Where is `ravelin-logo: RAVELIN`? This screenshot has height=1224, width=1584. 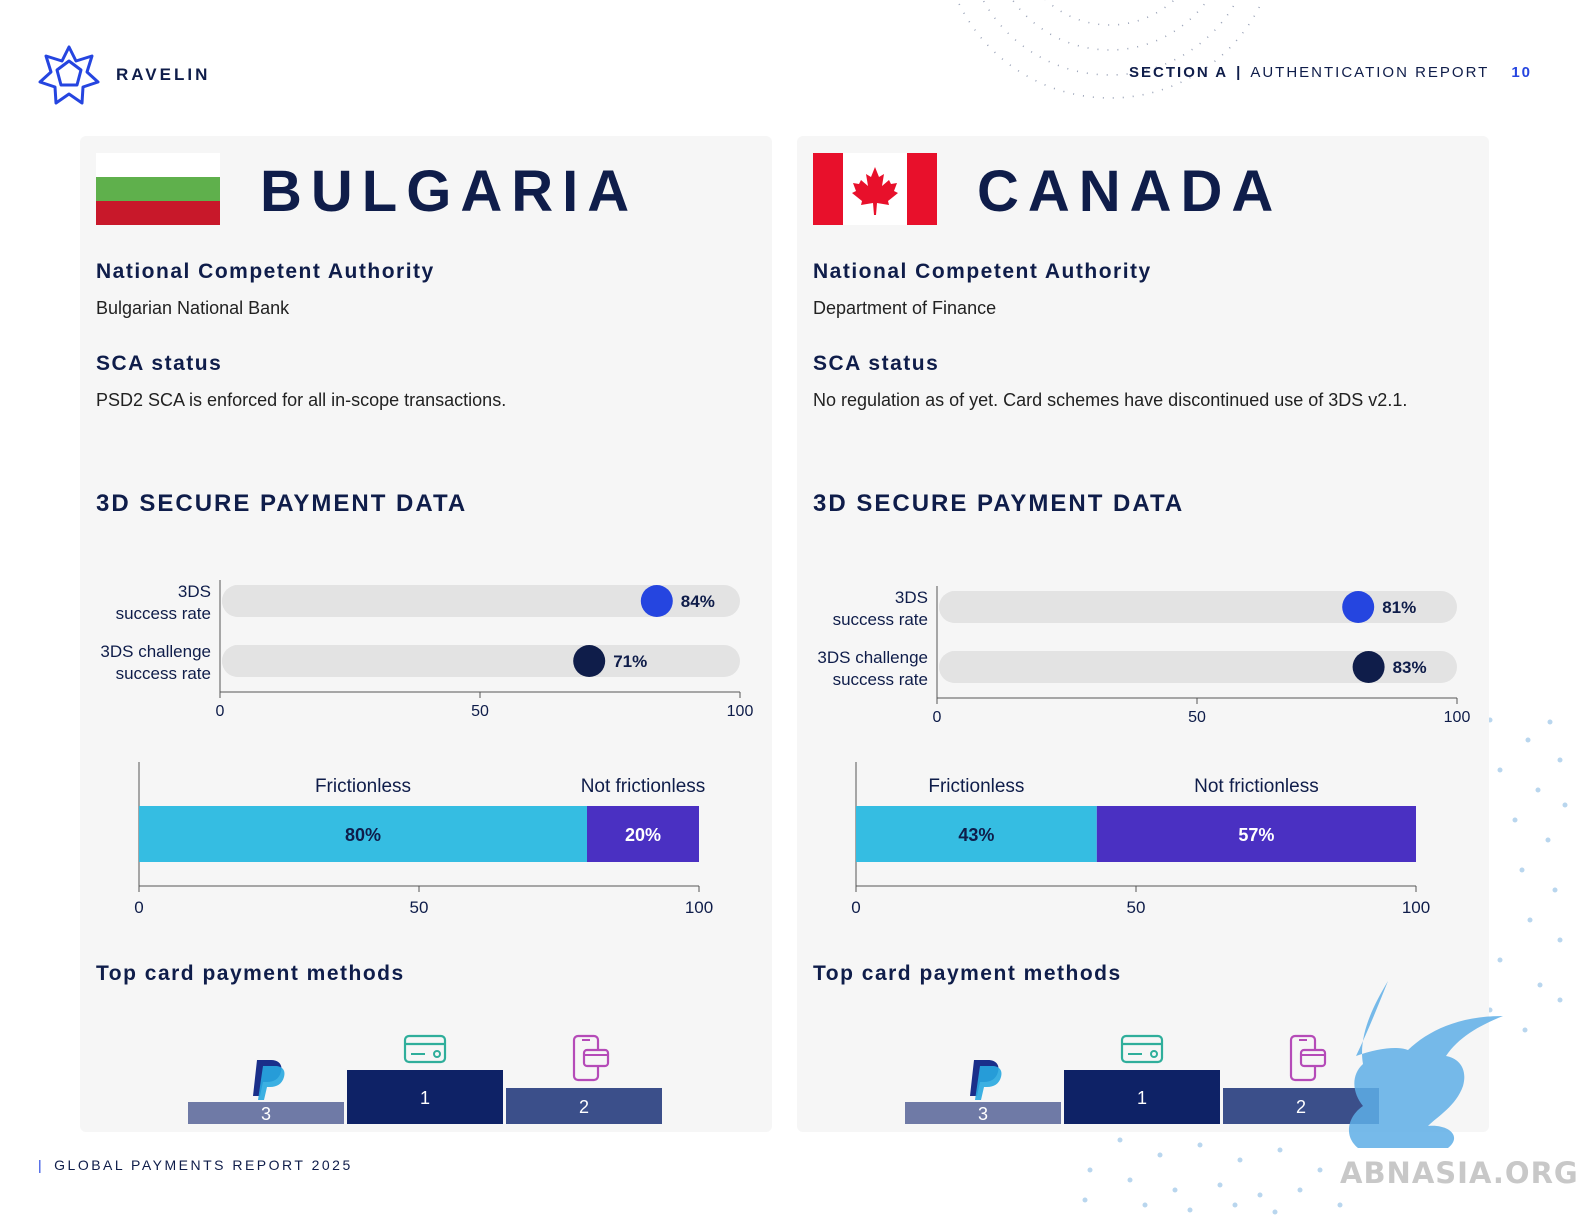
ravelin-logo: RAVELIN is located at coordinates (124, 75).